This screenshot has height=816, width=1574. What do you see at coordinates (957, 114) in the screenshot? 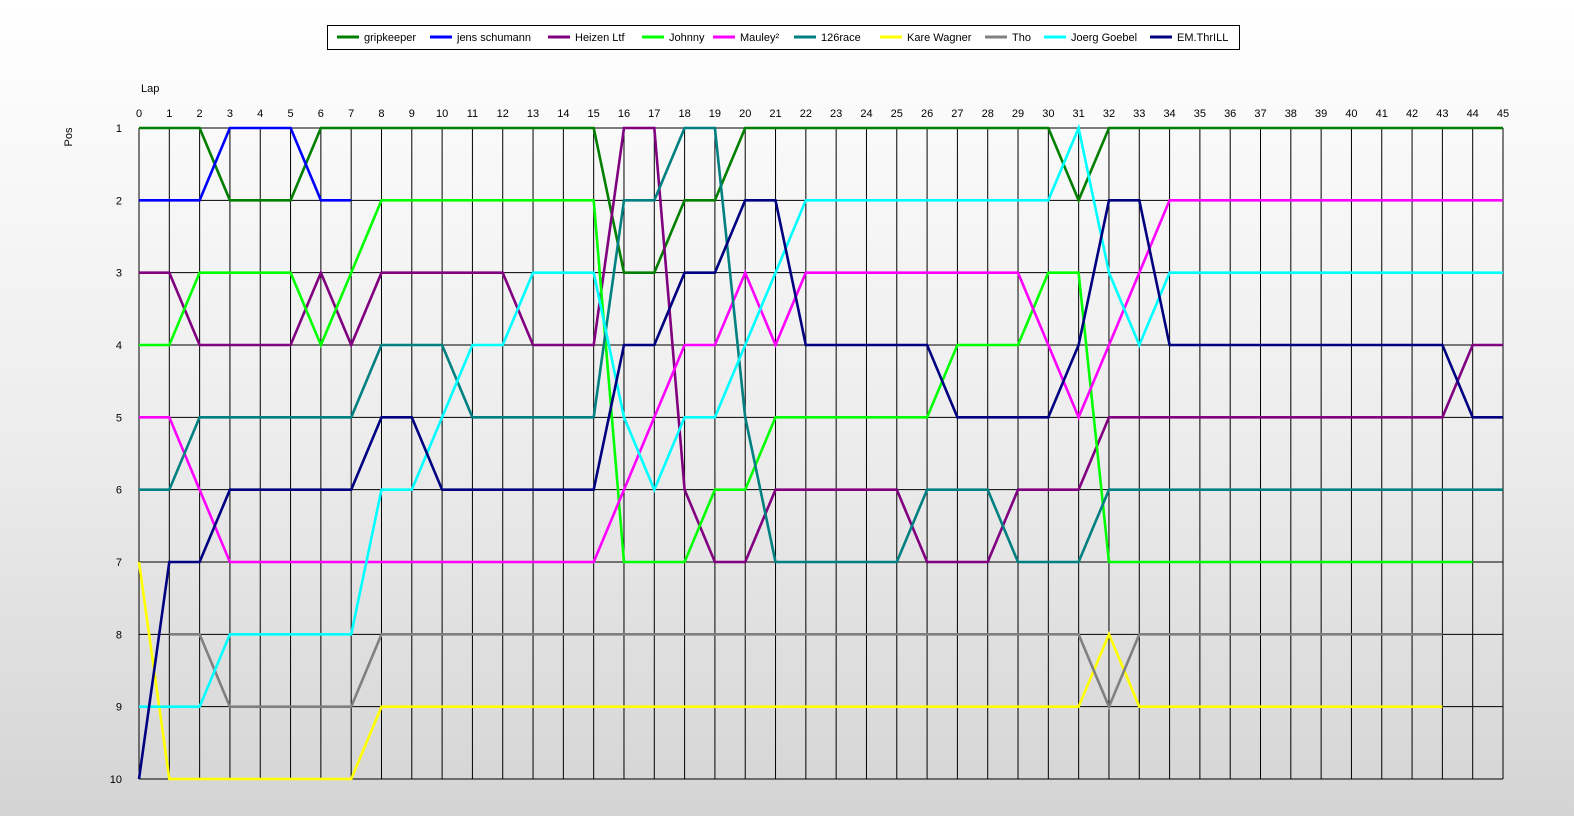
I see `x-tick-label: 27` at bounding box center [957, 114].